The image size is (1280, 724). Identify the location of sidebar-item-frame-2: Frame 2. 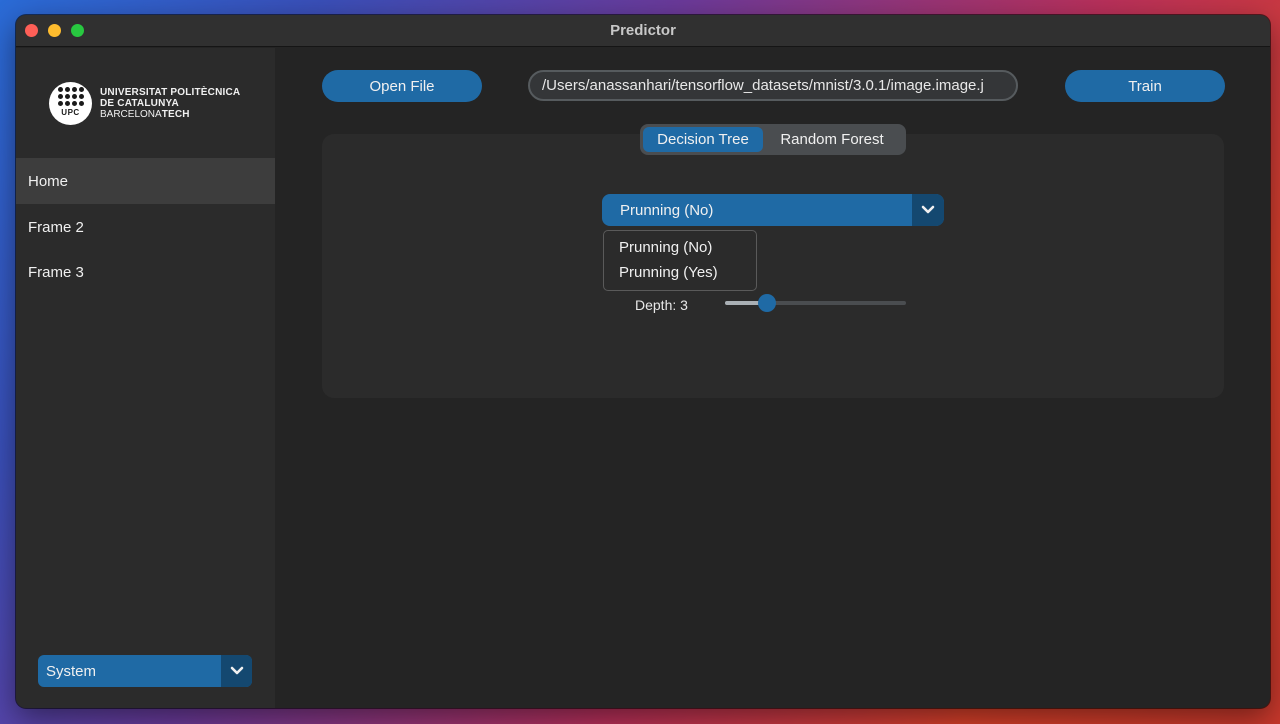
(145, 227).